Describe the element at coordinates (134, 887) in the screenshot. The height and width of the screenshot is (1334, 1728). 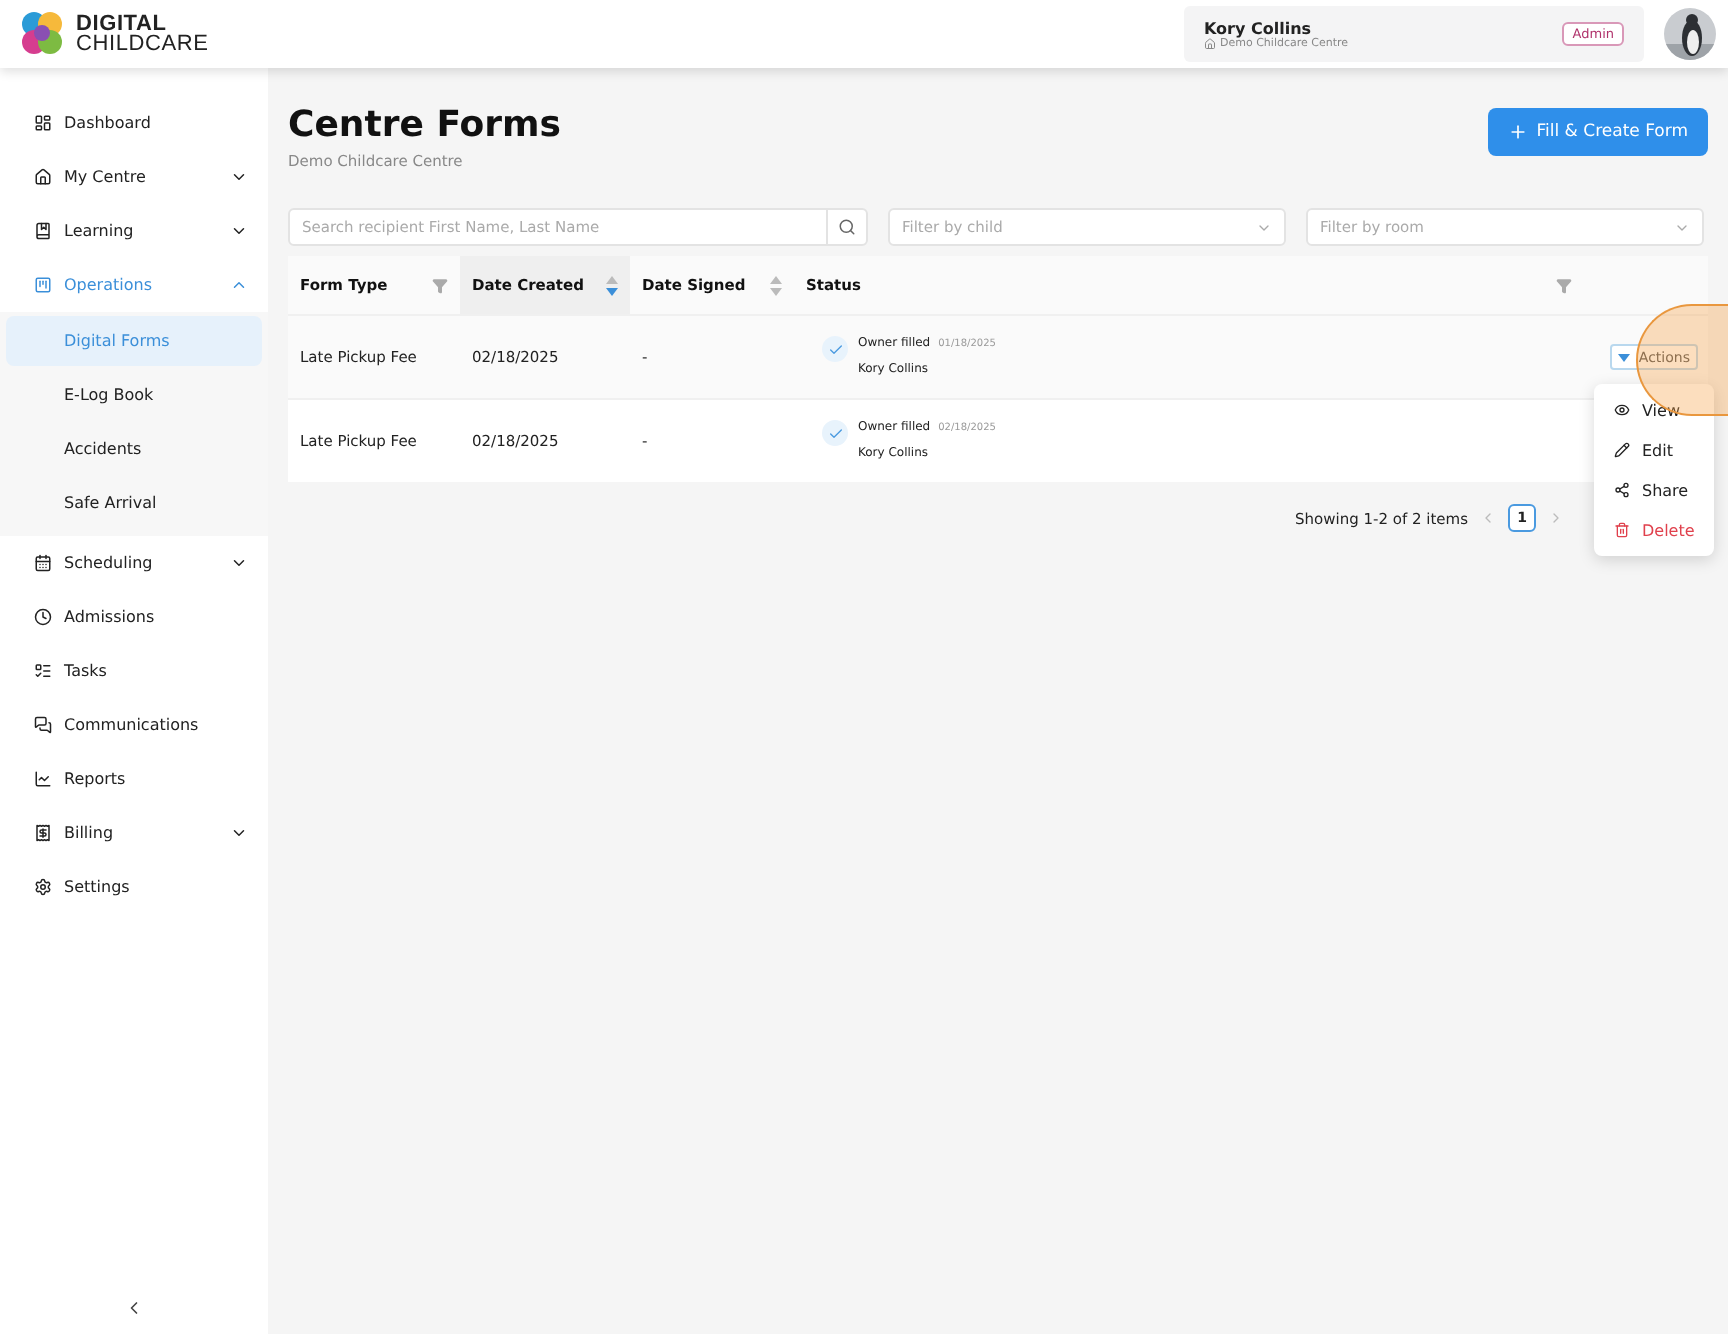
I see `sidebar-item: Settings` at that location.